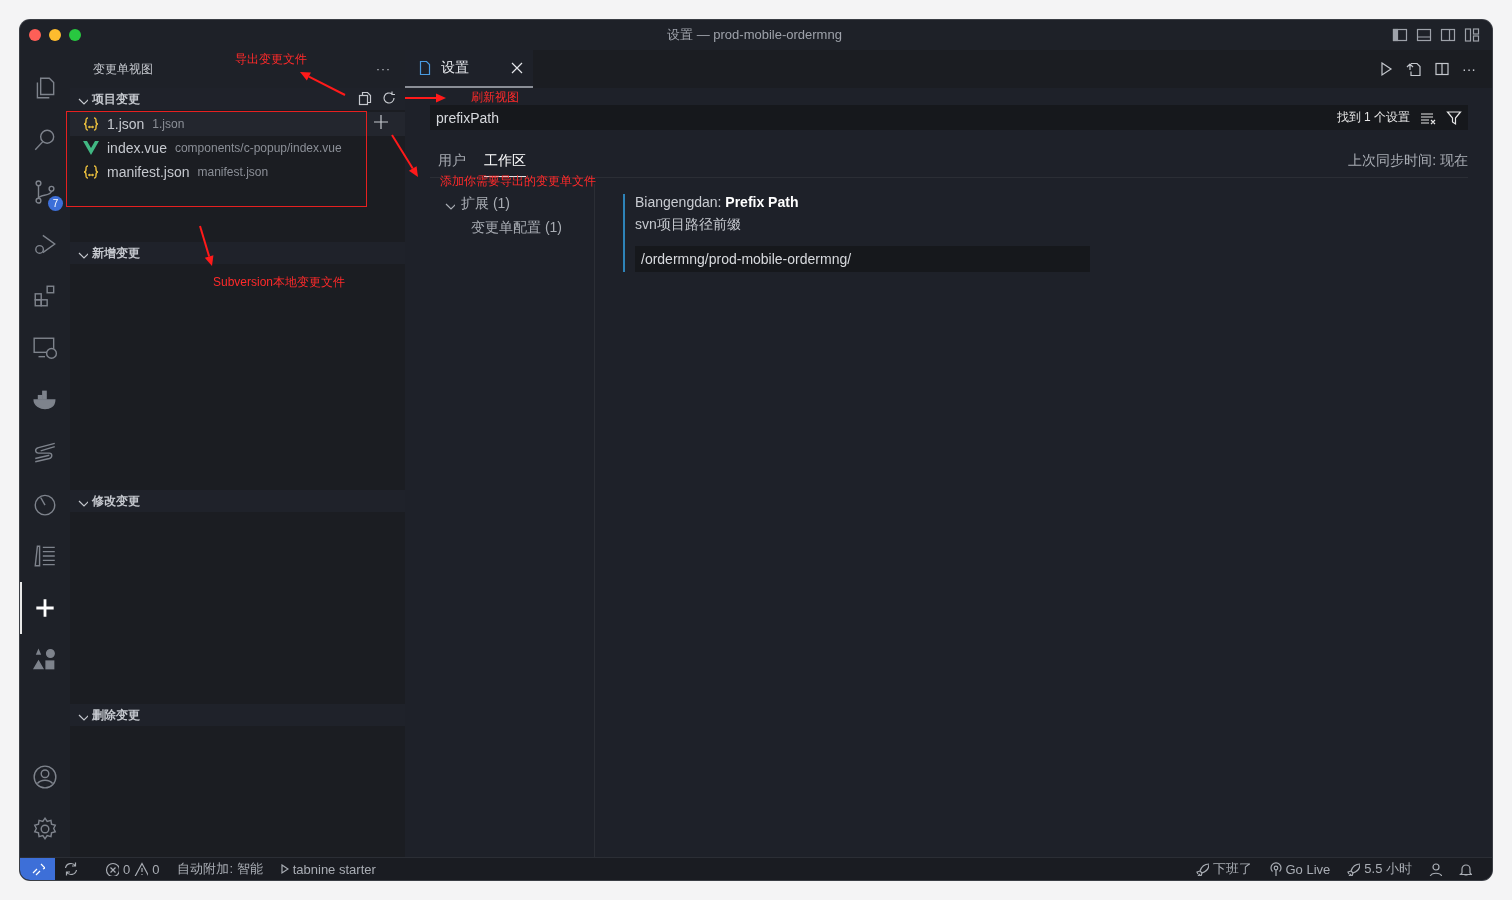 The image size is (1512, 900). I want to click on file-icon, so click(425, 68).